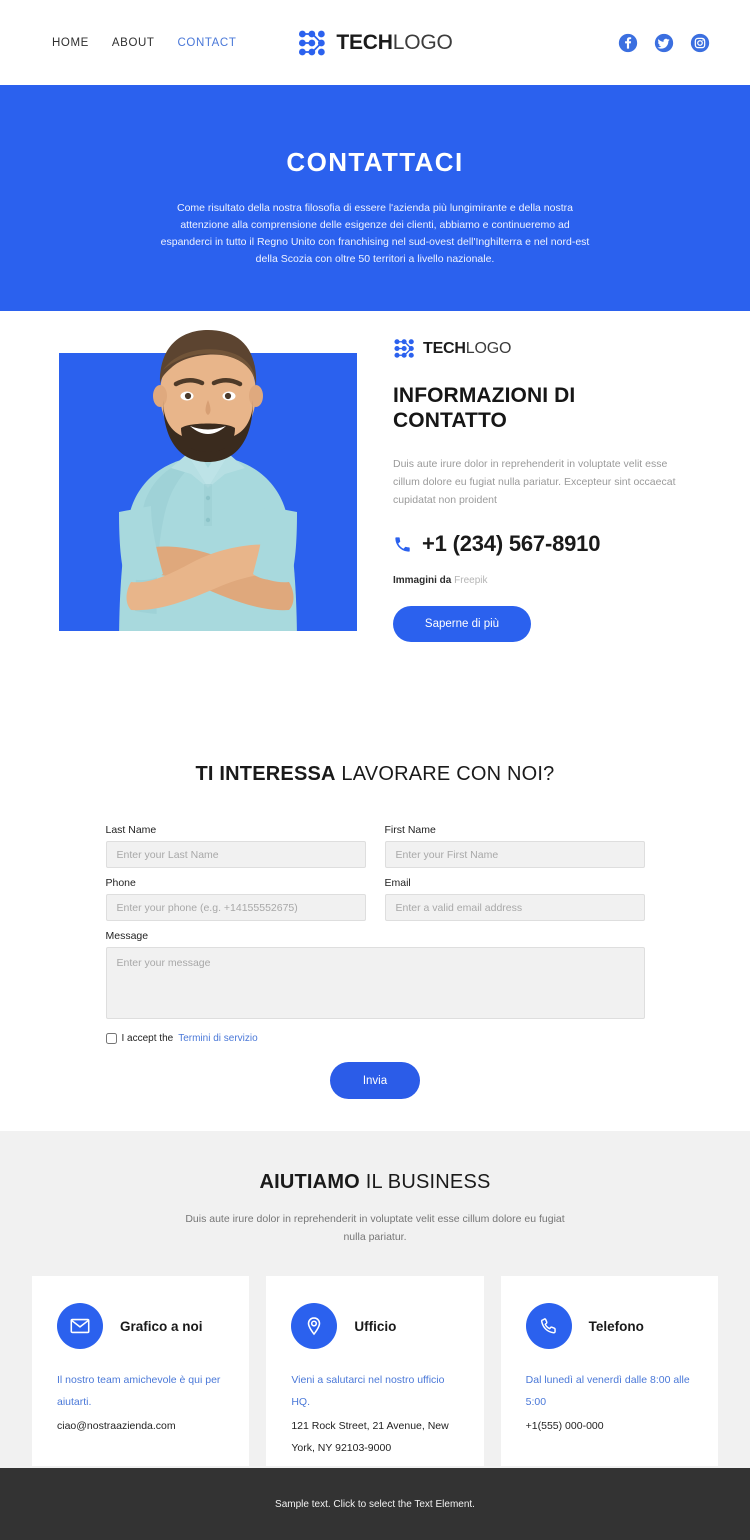 The height and width of the screenshot is (1540, 750). What do you see at coordinates (628, 43) in the screenshot?
I see `facebook-icon` at bounding box center [628, 43].